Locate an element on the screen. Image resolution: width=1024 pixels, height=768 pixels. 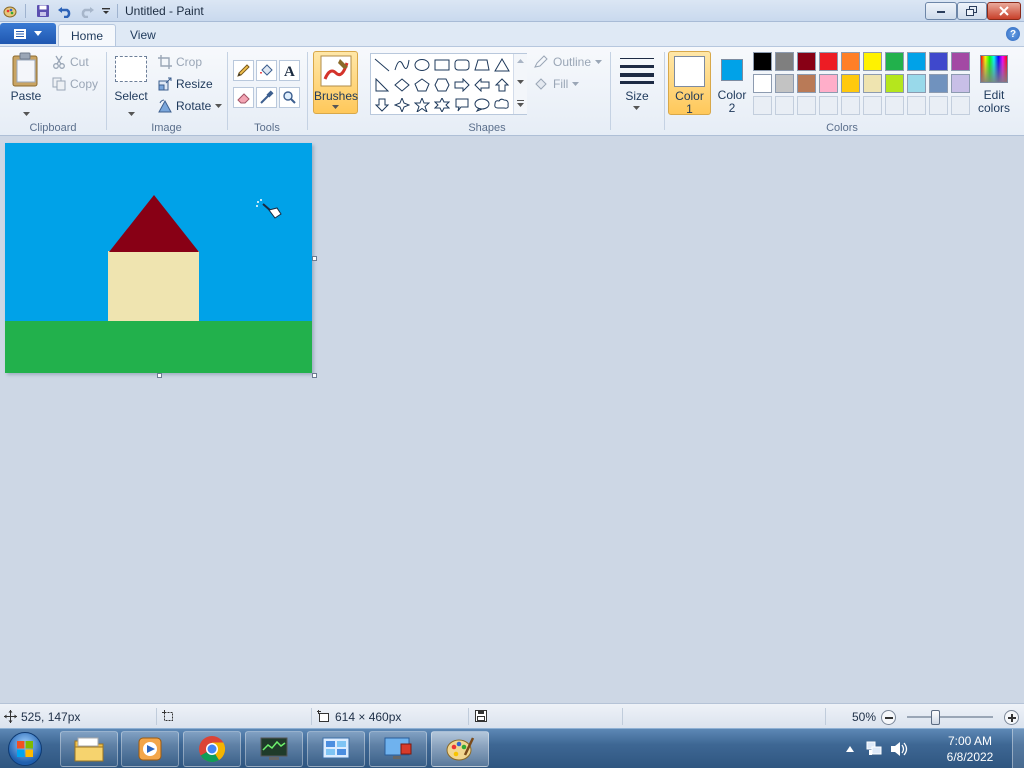
rounded-rectangle-shape is located at coordinates (462, 64).